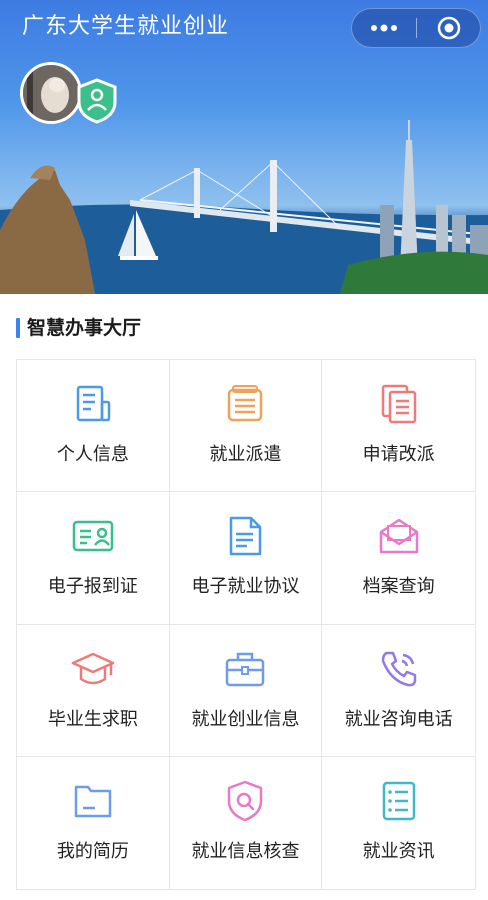 The width and height of the screenshot is (488, 900). What do you see at coordinates (92, 851) in the screenshot?
I see `service-label: 我的简历` at bounding box center [92, 851].